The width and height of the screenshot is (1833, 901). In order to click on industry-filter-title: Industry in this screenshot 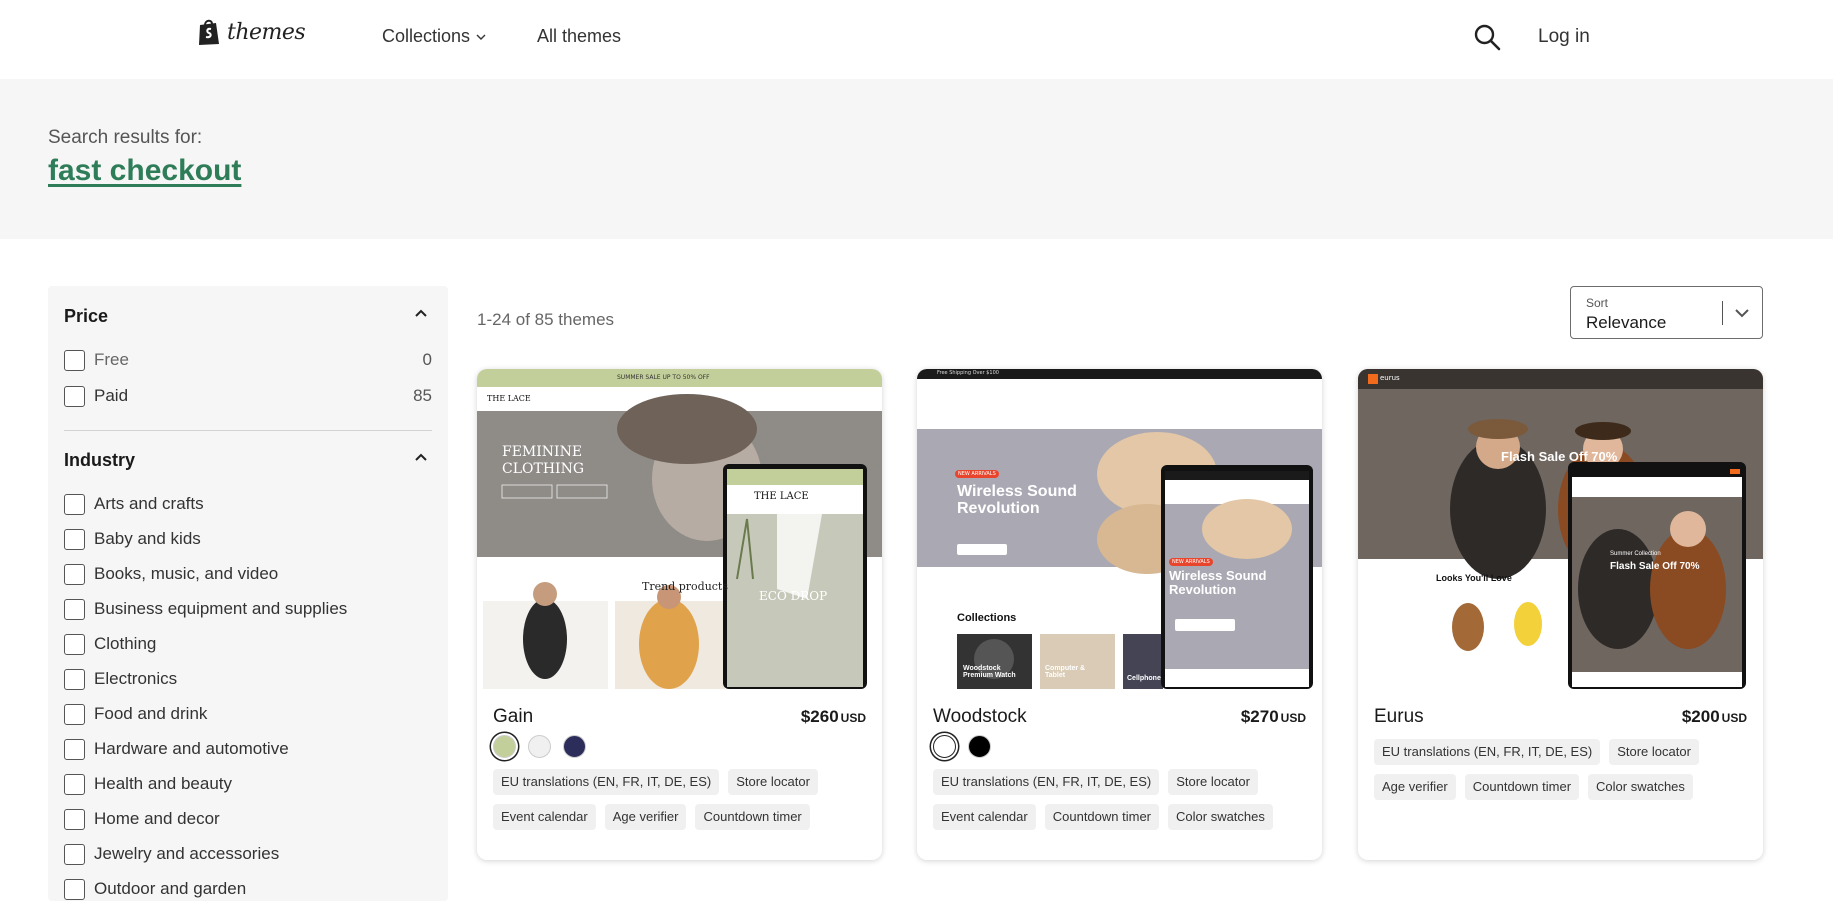, I will do `click(99, 460)`.